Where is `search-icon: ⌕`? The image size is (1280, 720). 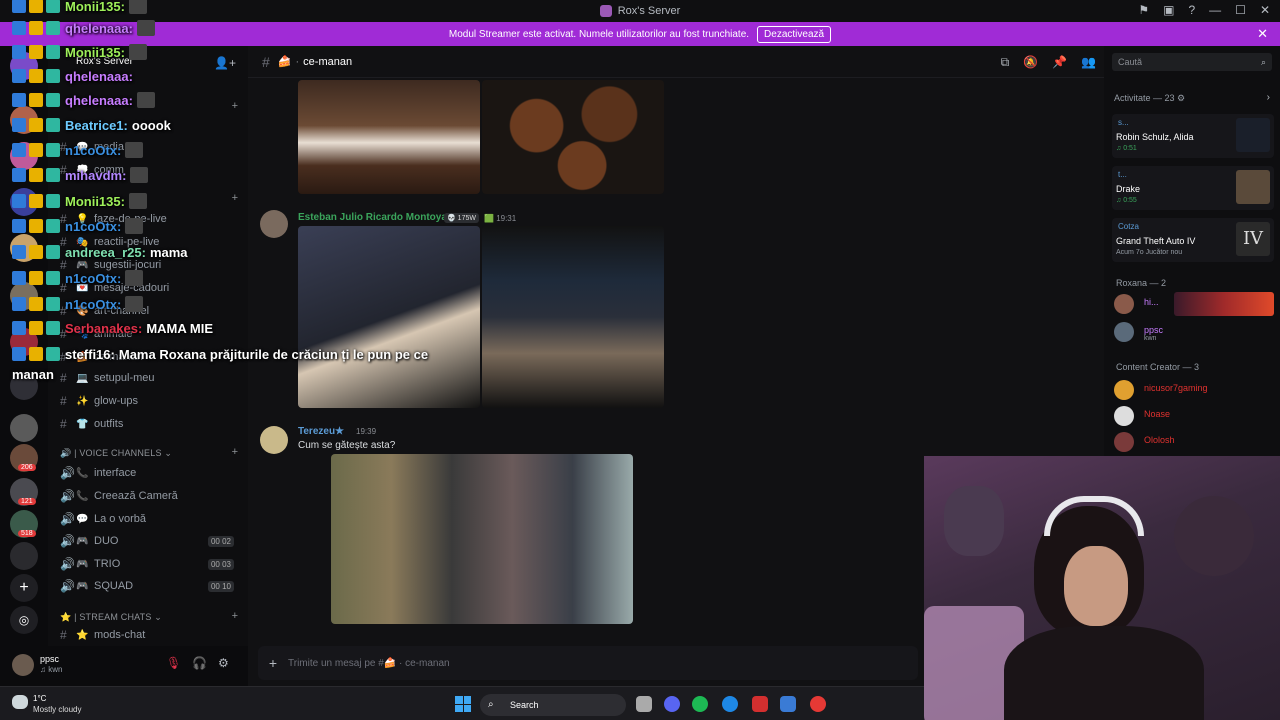
search-icon: ⌕ is located at coordinates (1263, 62).